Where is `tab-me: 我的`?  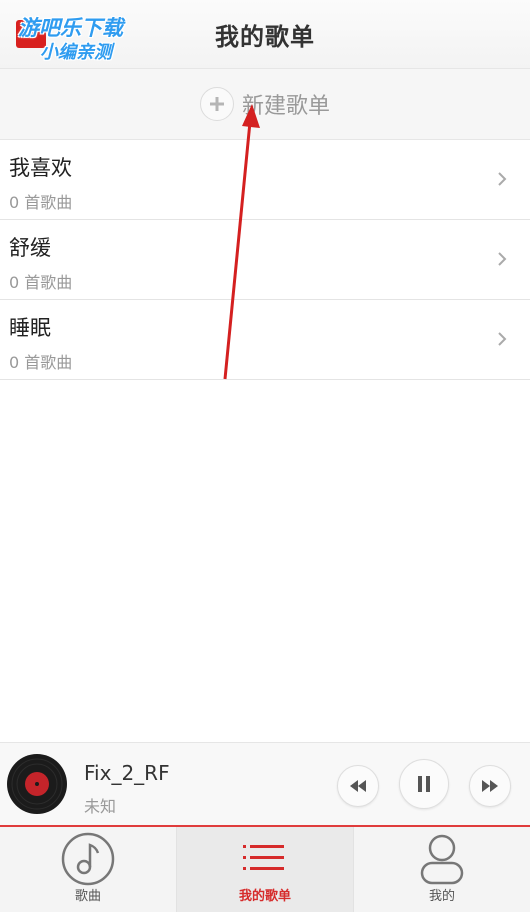 tab-me: 我的 is located at coordinates (441, 869).